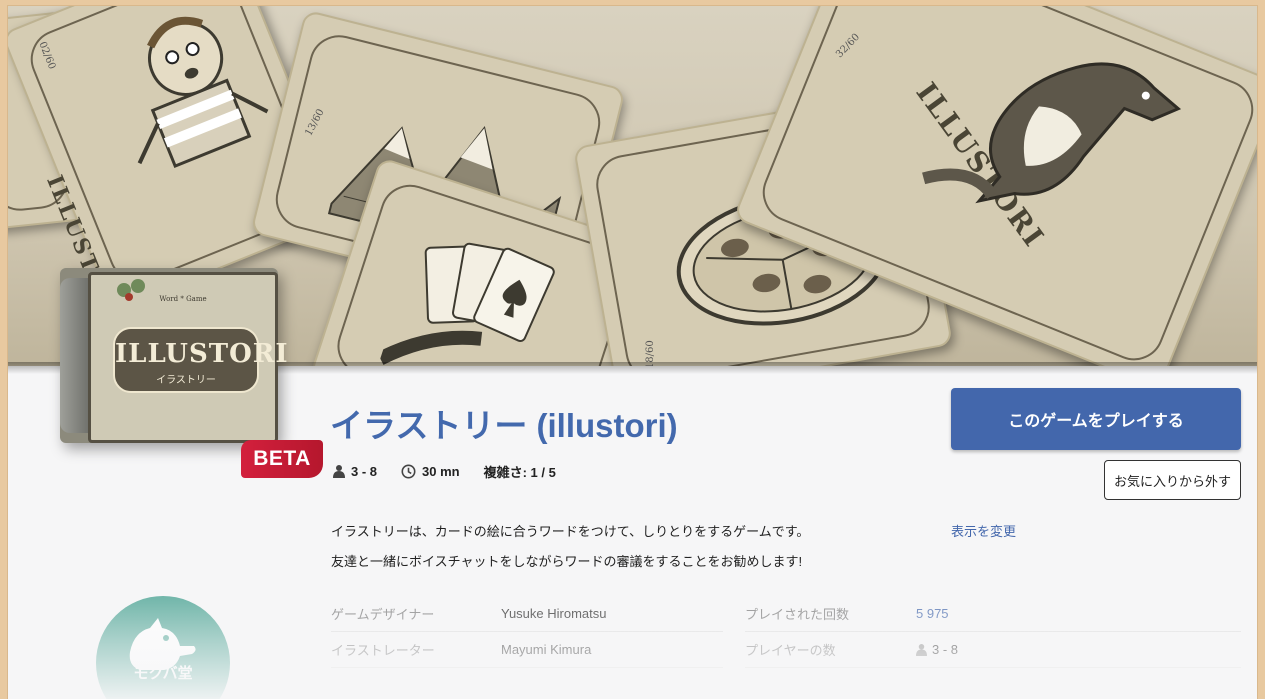 The width and height of the screenshot is (1265, 699). What do you see at coordinates (567, 561) in the screenshot?
I see `description-line-2: 友達と一緒にボイスチャットをしながらワードの審議をすることをお勧めします!` at bounding box center [567, 561].